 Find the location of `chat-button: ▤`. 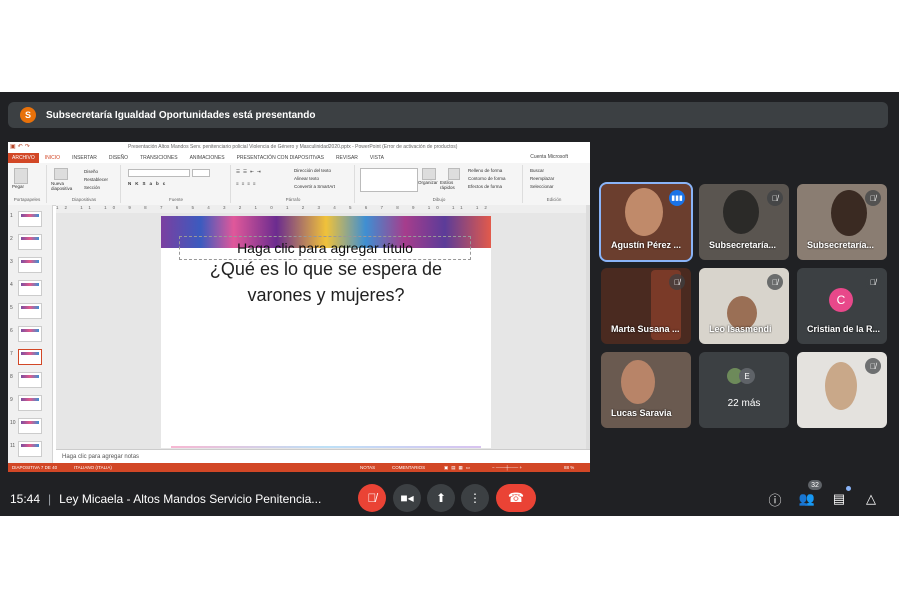

chat-button: ▤ is located at coordinates (839, 499).